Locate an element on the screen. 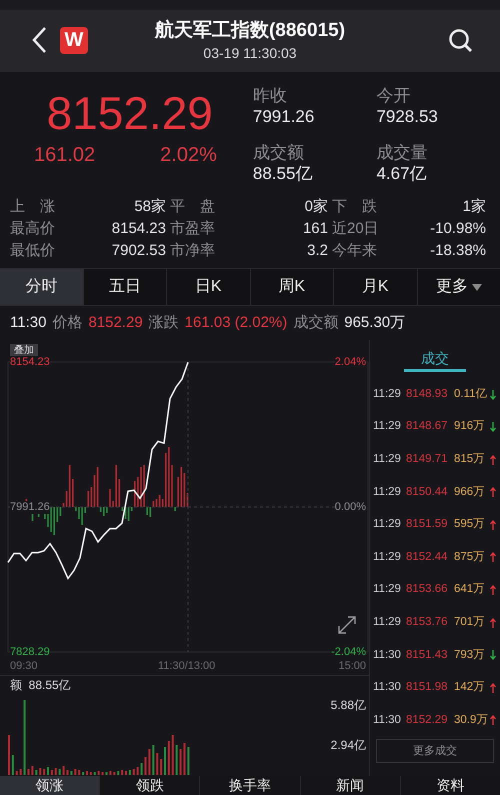 The image size is (500, 795). trade-price: 8151.43 is located at coordinates (427, 655).